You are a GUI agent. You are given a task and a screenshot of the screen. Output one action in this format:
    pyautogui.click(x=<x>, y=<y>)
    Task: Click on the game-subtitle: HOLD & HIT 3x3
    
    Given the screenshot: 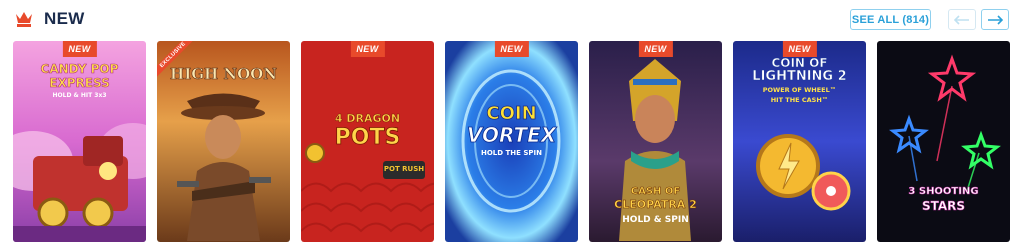 What is the action you would take?
    pyautogui.click(x=79, y=95)
    